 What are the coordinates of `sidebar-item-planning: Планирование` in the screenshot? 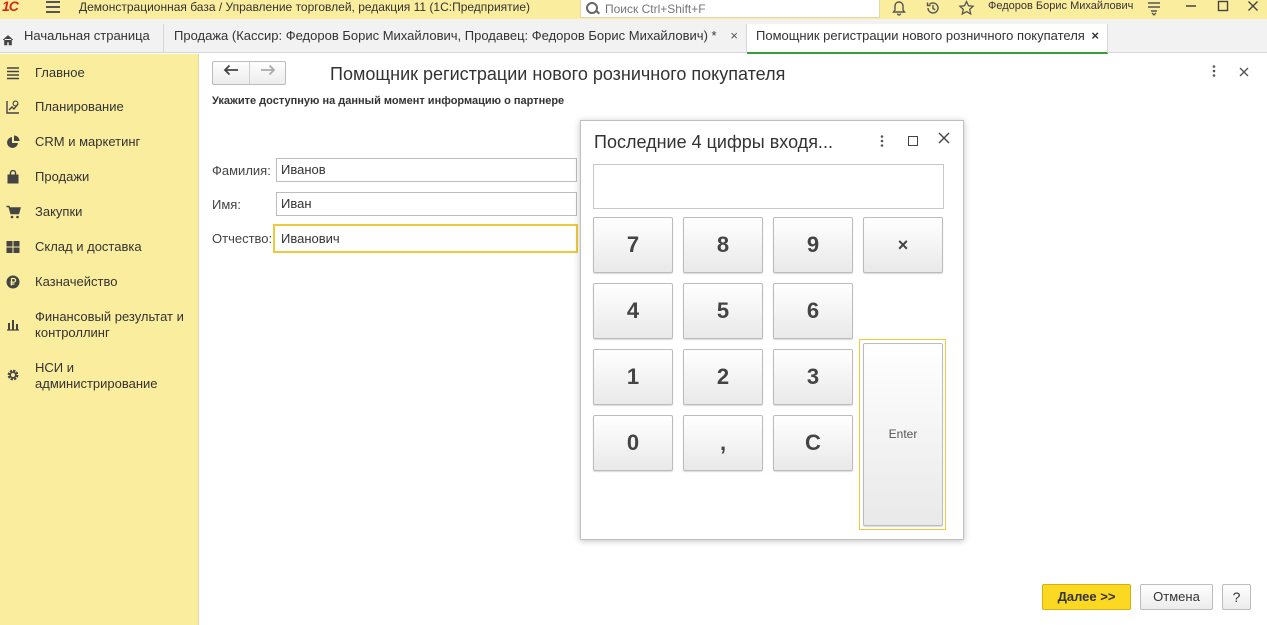 It's located at (99, 107).